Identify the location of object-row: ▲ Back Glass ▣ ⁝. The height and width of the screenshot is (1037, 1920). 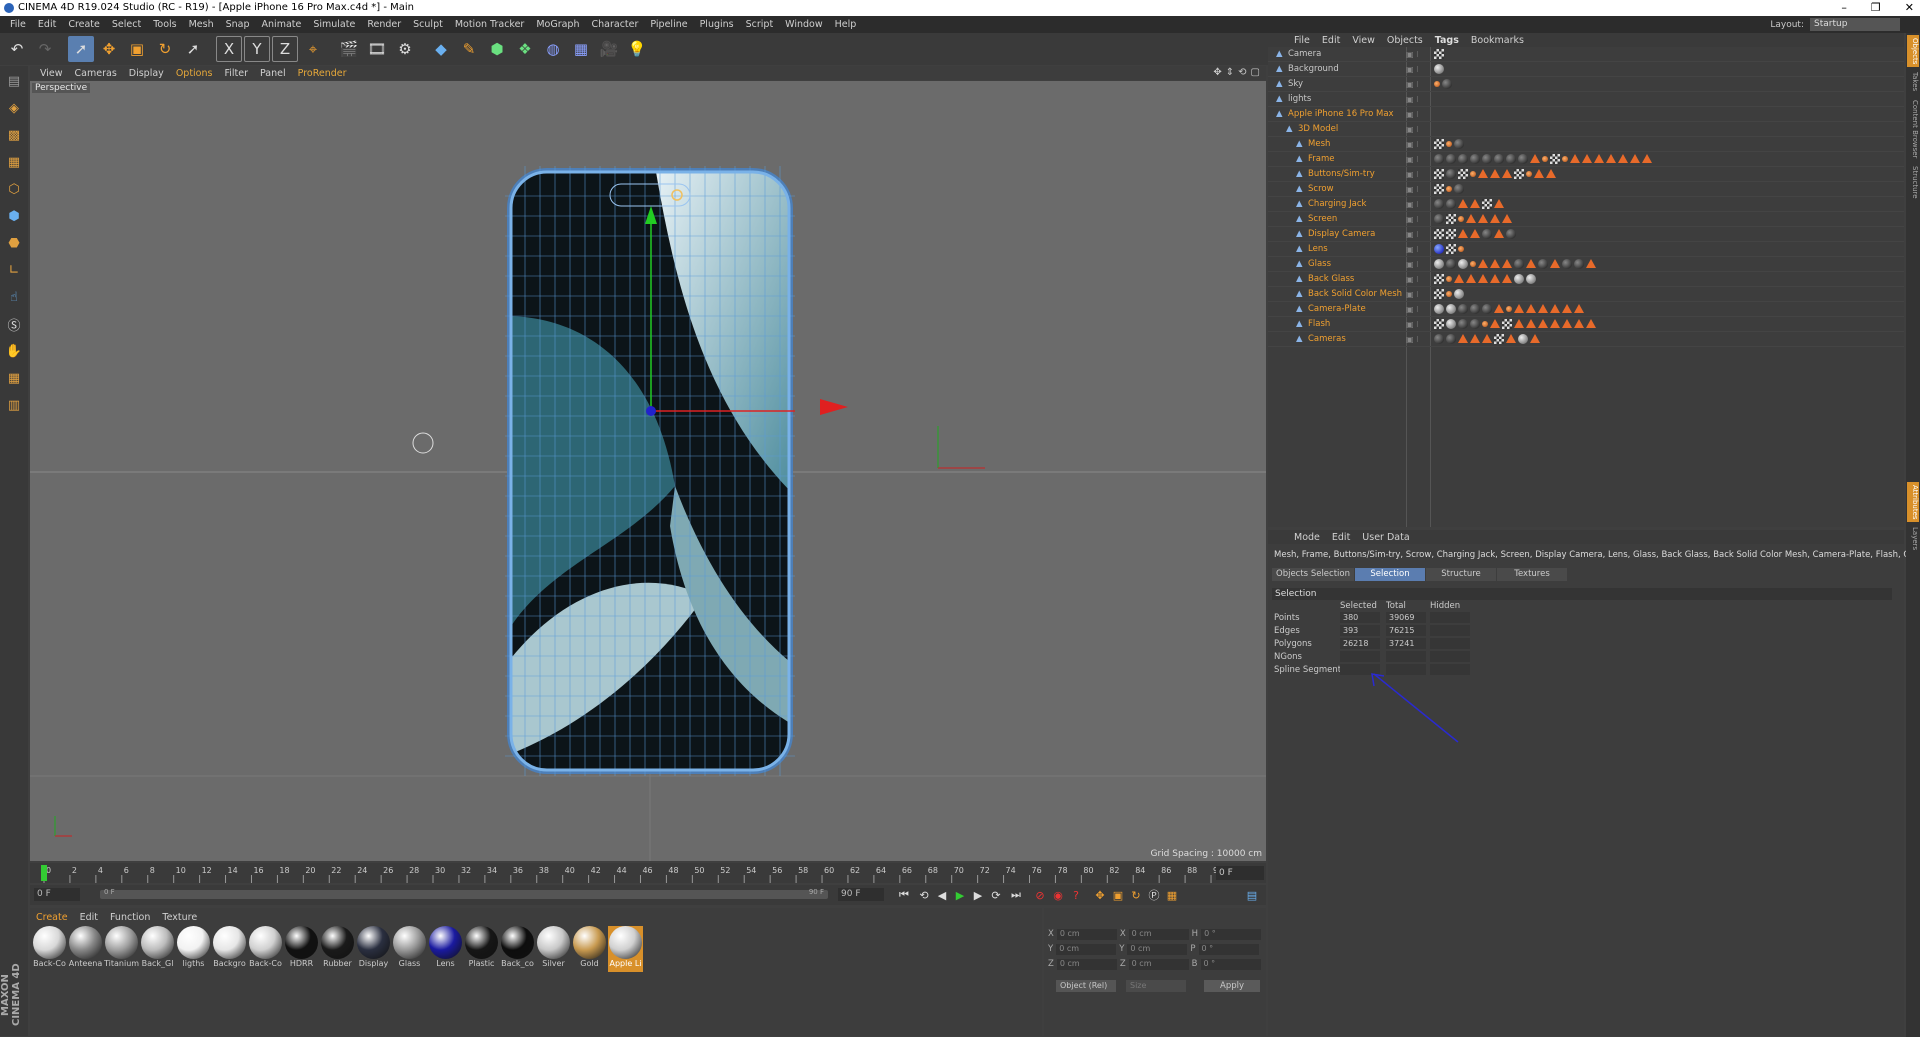
(1586, 279).